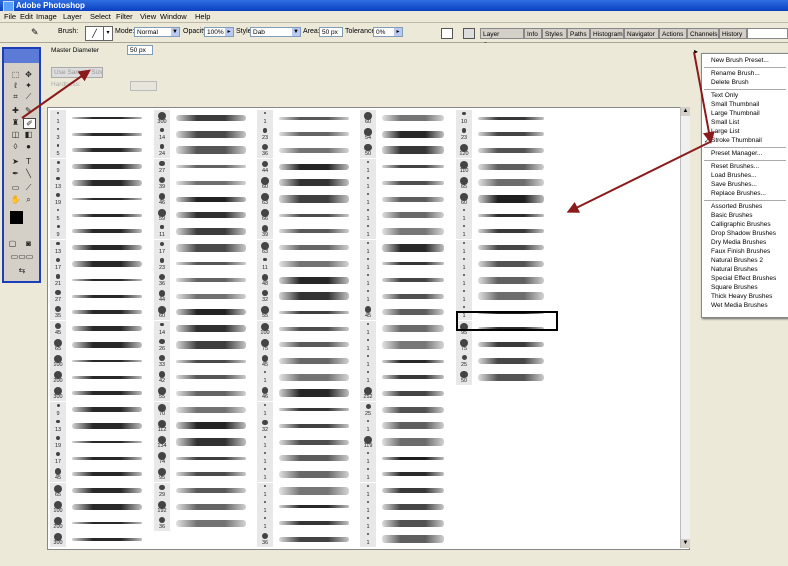 The height and width of the screenshot is (566, 788). What do you see at coordinates (100, 247) in the screenshot?
I see `brush-preset: 13` at bounding box center [100, 247].